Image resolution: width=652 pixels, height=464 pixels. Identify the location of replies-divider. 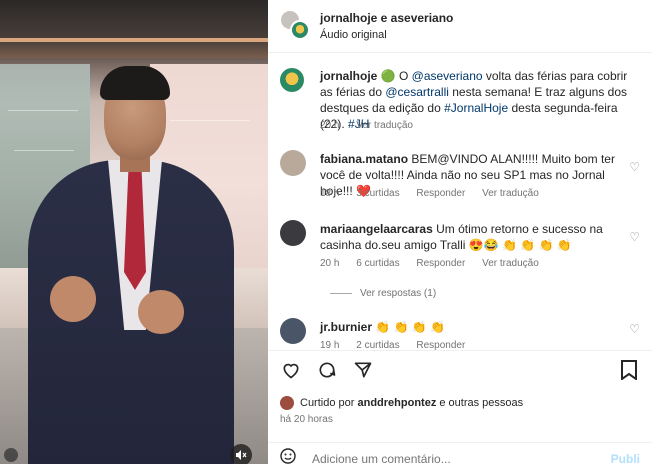
(341, 293).